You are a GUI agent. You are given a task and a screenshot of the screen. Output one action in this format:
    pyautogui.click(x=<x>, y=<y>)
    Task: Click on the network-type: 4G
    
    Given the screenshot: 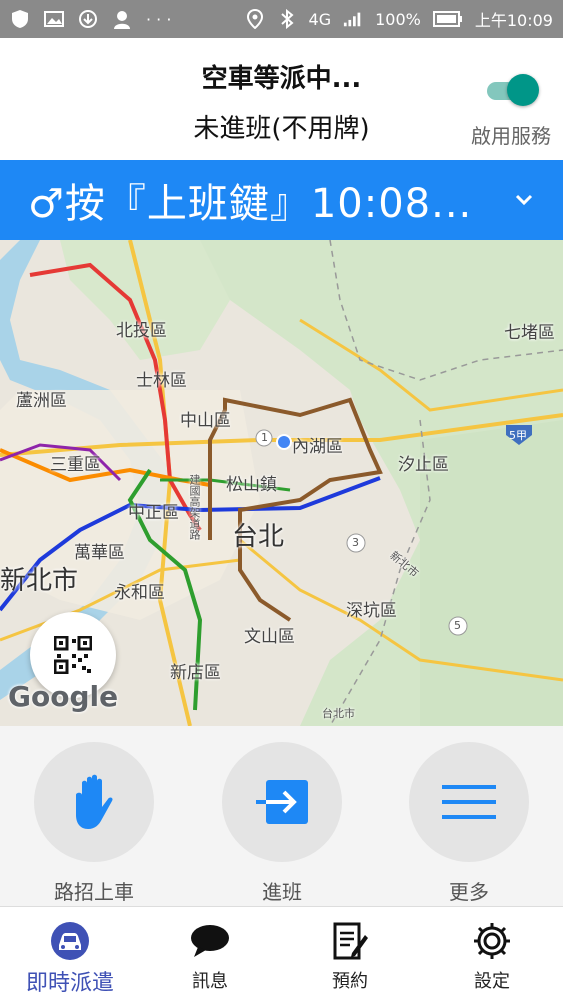 What is the action you would take?
    pyautogui.click(x=320, y=19)
    